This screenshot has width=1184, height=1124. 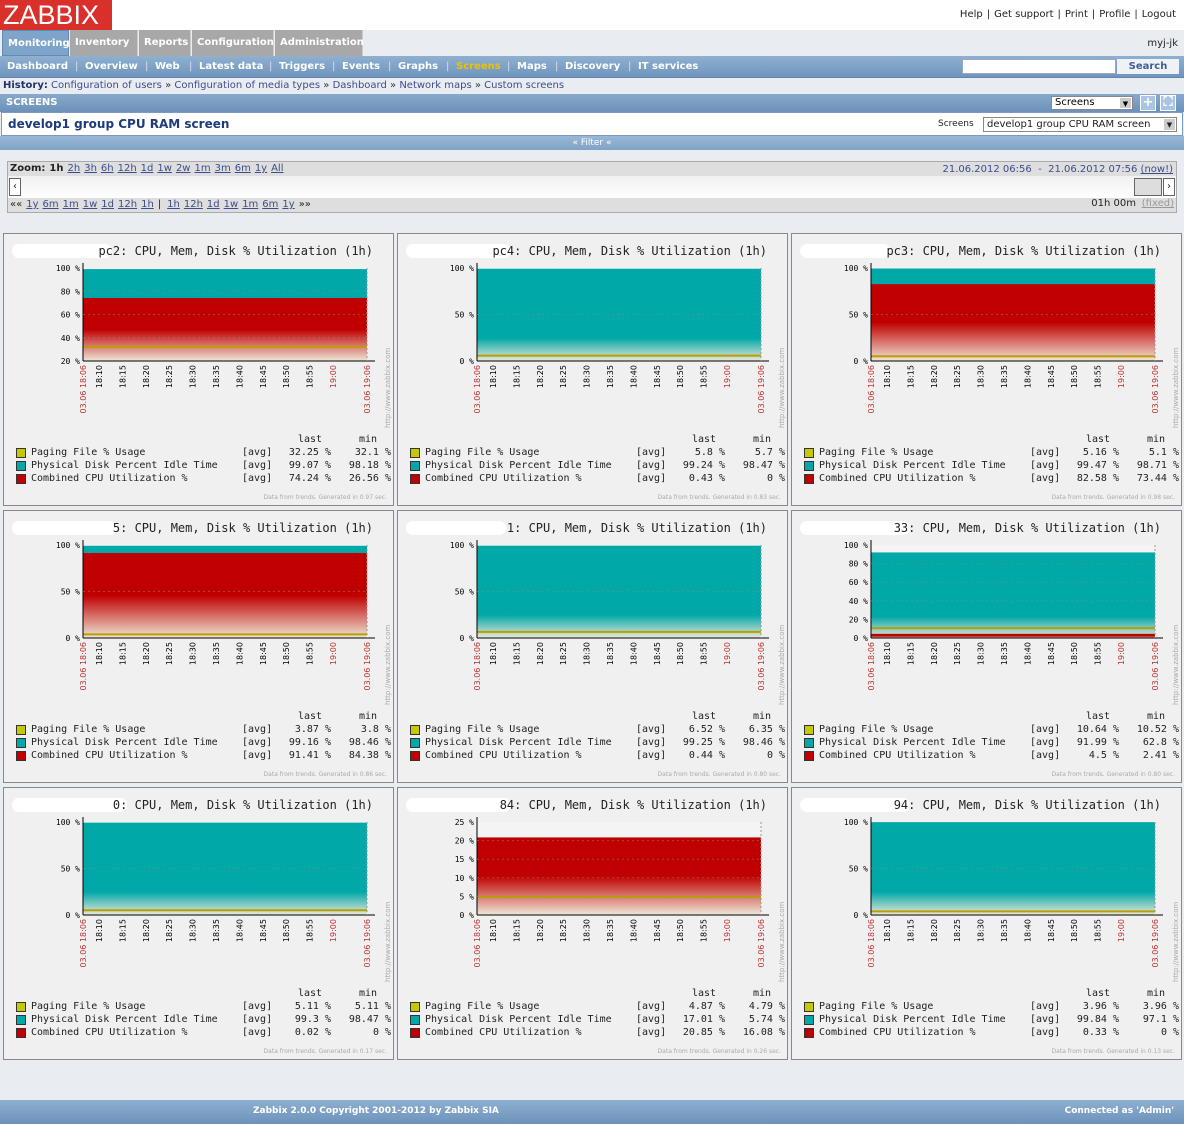 I want to click on submenu-maps: Maps, so click(x=532, y=66).